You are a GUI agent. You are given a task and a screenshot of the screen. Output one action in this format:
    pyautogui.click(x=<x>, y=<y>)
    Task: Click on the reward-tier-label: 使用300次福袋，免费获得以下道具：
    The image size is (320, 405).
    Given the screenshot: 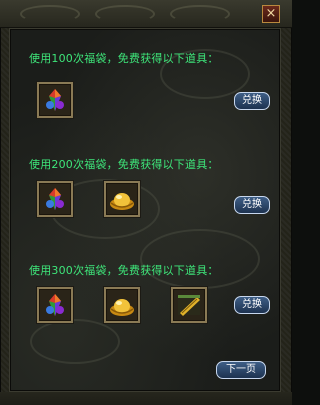 What is the action you would take?
    pyautogui.click(x=124, y=270)
    